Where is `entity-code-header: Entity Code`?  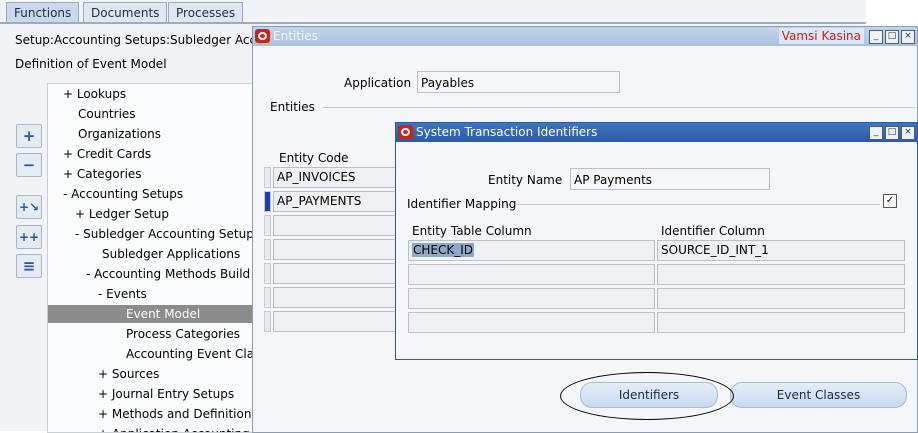
entity-code-header: Entity Code is located at coordinates (314, 158).